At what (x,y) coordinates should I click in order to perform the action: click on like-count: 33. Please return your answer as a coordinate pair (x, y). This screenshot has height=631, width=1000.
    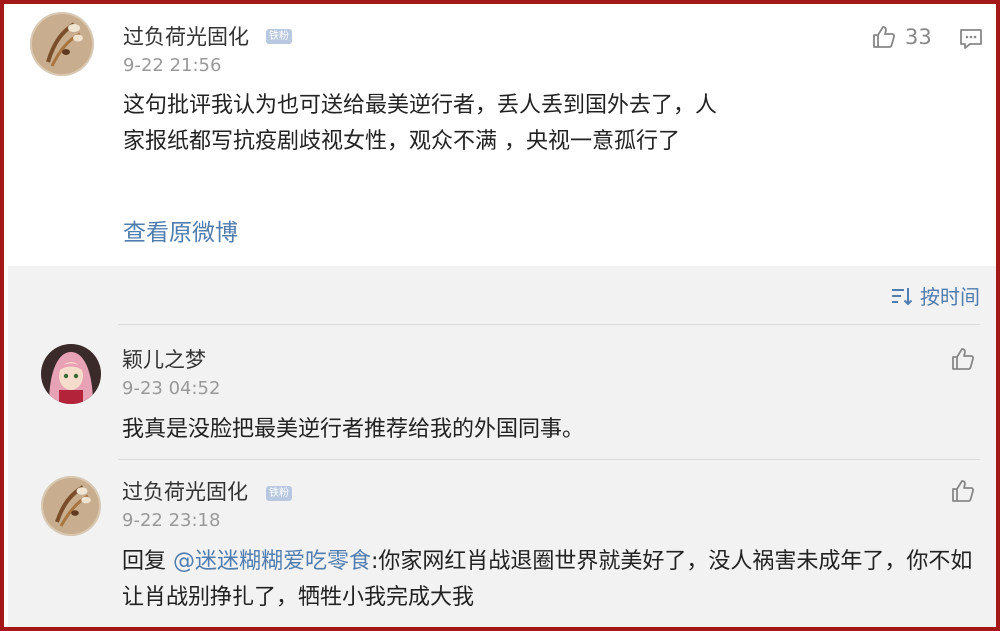
    Looking at the image, I should click on (918, 37).